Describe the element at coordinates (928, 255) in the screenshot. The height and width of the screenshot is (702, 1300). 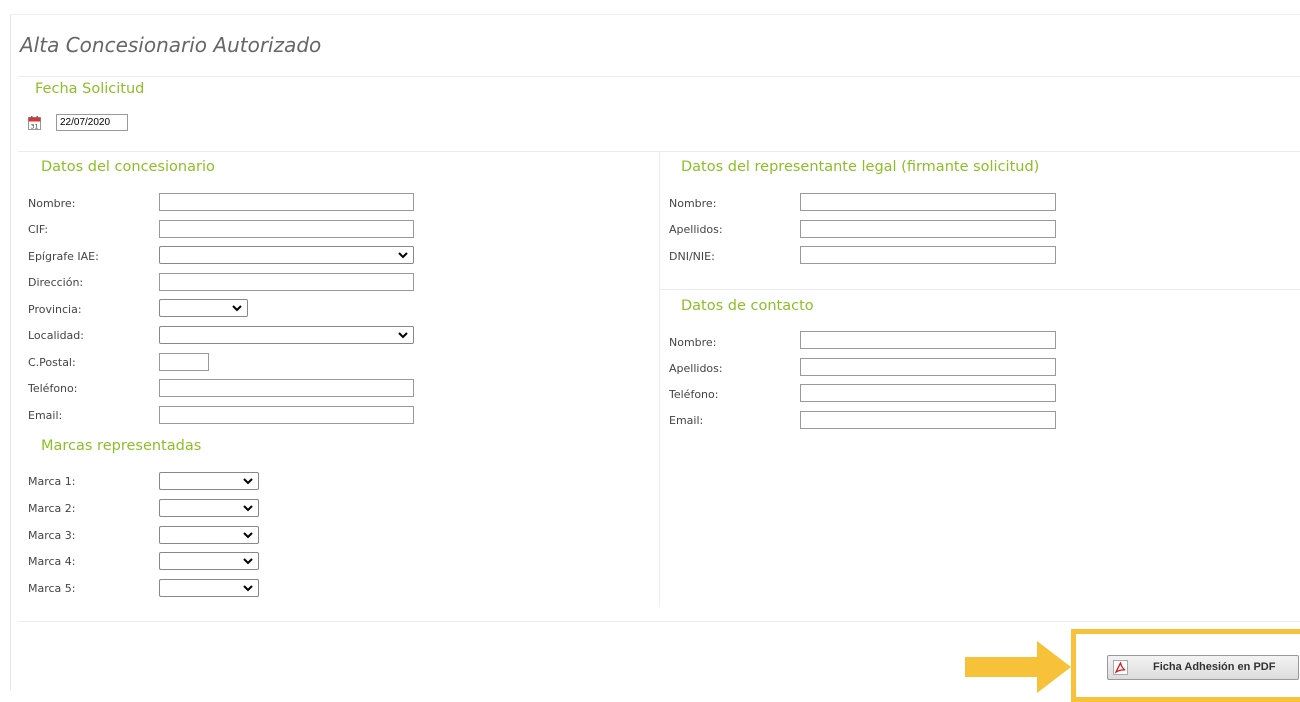
I see `dni-input` at that location.